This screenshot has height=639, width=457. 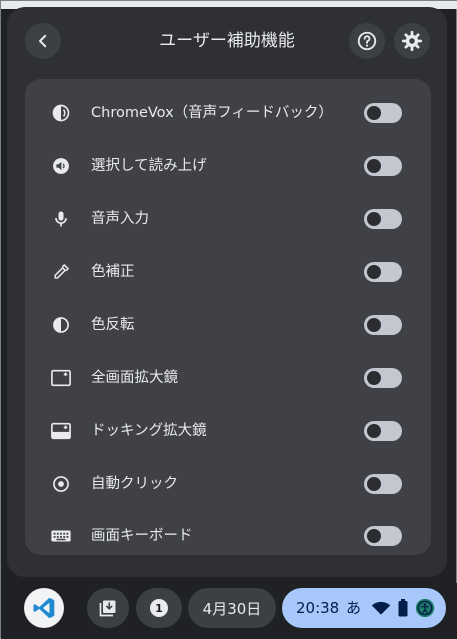 I want to click on wifi-icon, so click(x=381, y=608).